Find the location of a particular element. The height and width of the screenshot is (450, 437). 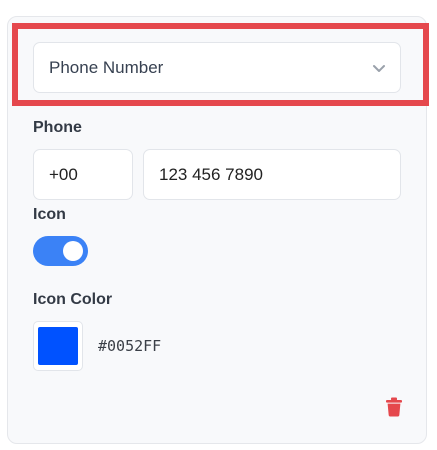

trash-icon is located at coordinates (394, 407).